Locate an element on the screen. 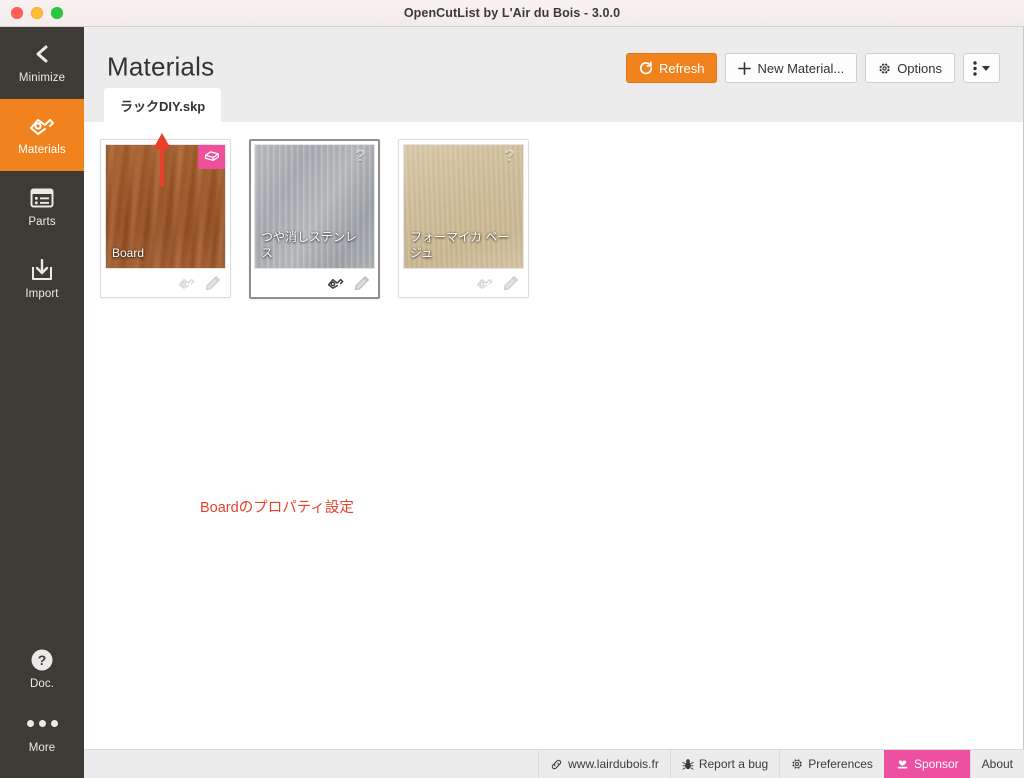  material-name: フォーマイカ ベージュ is located at coordinates (460, 245).